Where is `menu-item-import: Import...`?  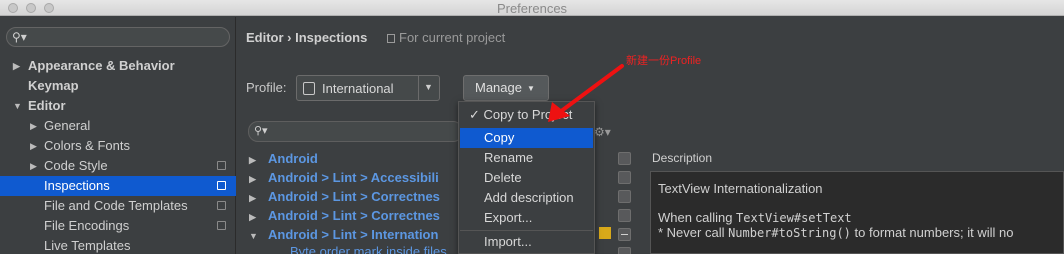 menu-item-import: Import... is located at coordinates (526, 242).